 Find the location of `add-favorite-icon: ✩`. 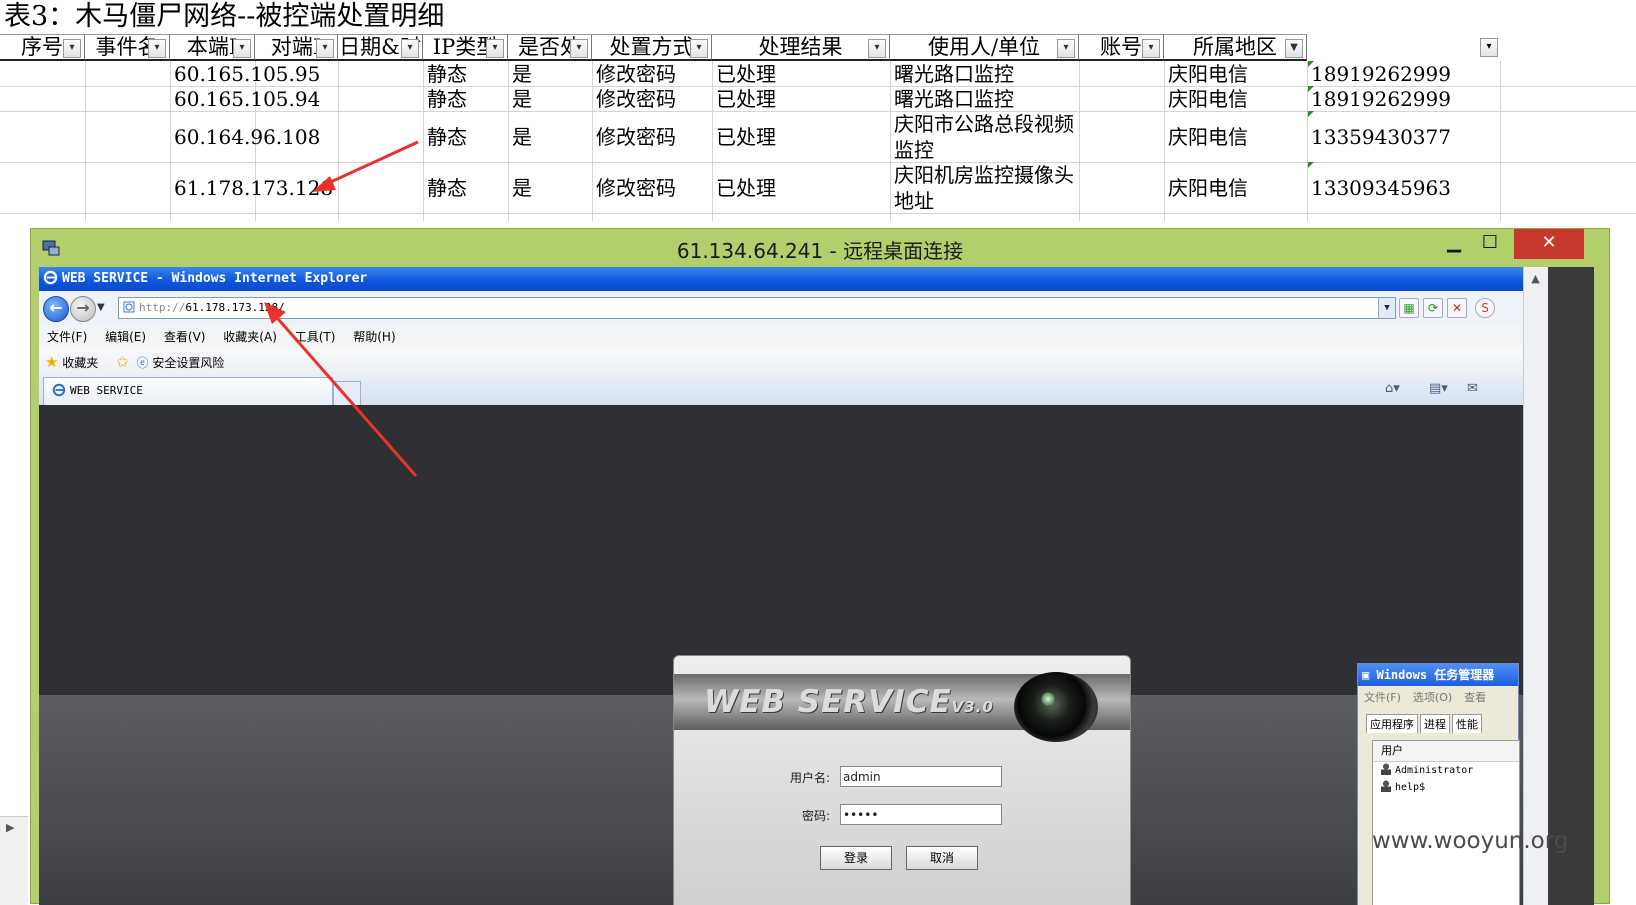

add-favorite-icon: ✩ is located at coordinates (122, 362).